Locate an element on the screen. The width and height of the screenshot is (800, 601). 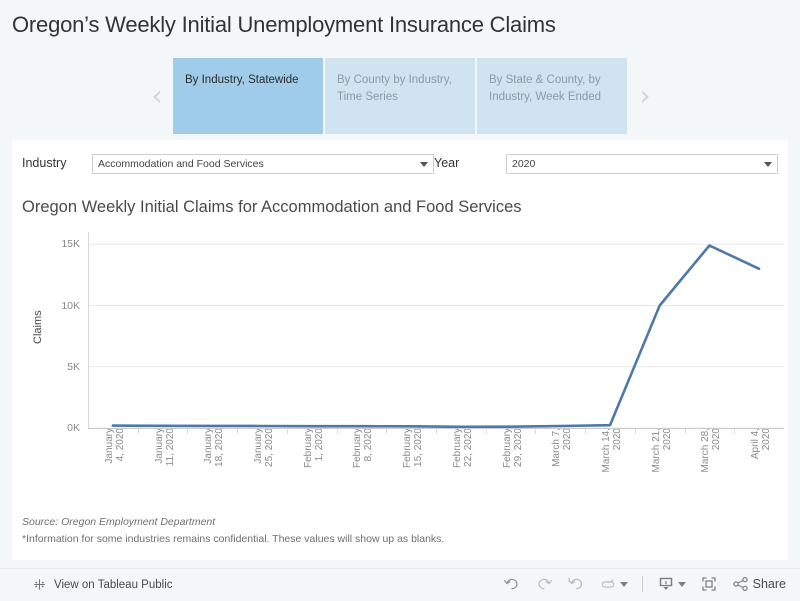
toolbar-actions: Share is located at coordinates (644, 584).